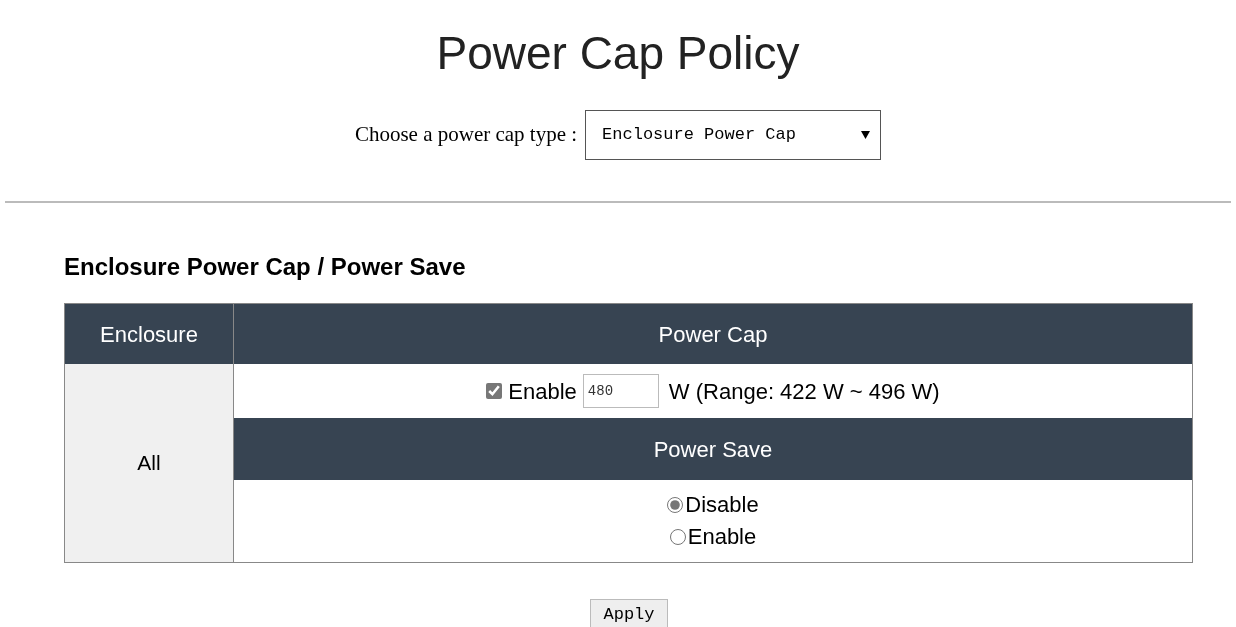 The image size is (1236, 627). I want to click on caret-icon, so click(866, 135).